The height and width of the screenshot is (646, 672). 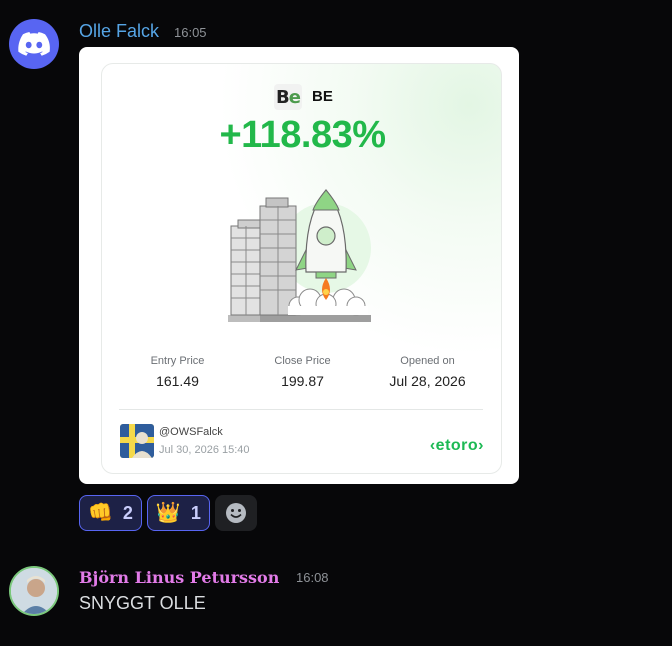 What do you see at coordinates (127, 512) in the screenshot?
I see `reaction-count: 2` at bounding box center [127, 512].